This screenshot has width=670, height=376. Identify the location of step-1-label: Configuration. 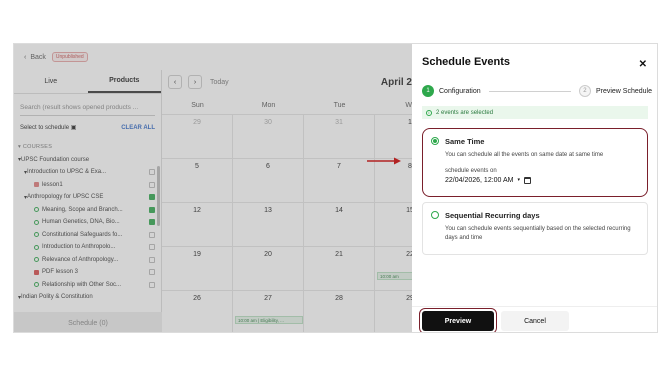
(460, 91).